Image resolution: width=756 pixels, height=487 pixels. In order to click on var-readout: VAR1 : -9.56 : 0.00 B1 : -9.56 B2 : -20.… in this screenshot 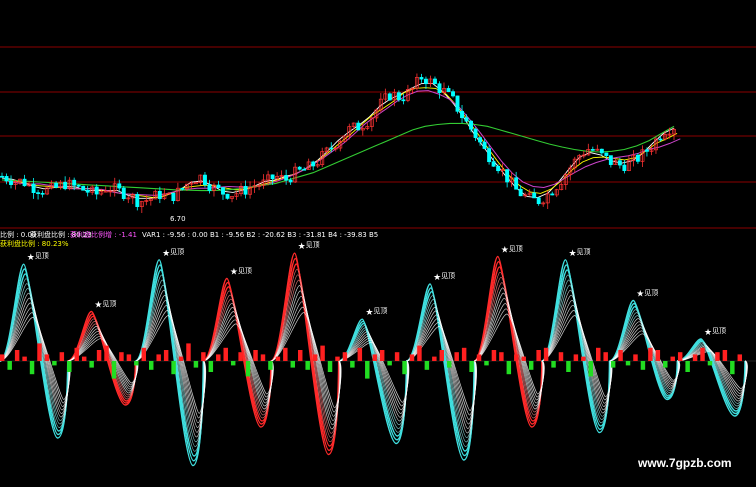, I will do `click(260, 235)`.